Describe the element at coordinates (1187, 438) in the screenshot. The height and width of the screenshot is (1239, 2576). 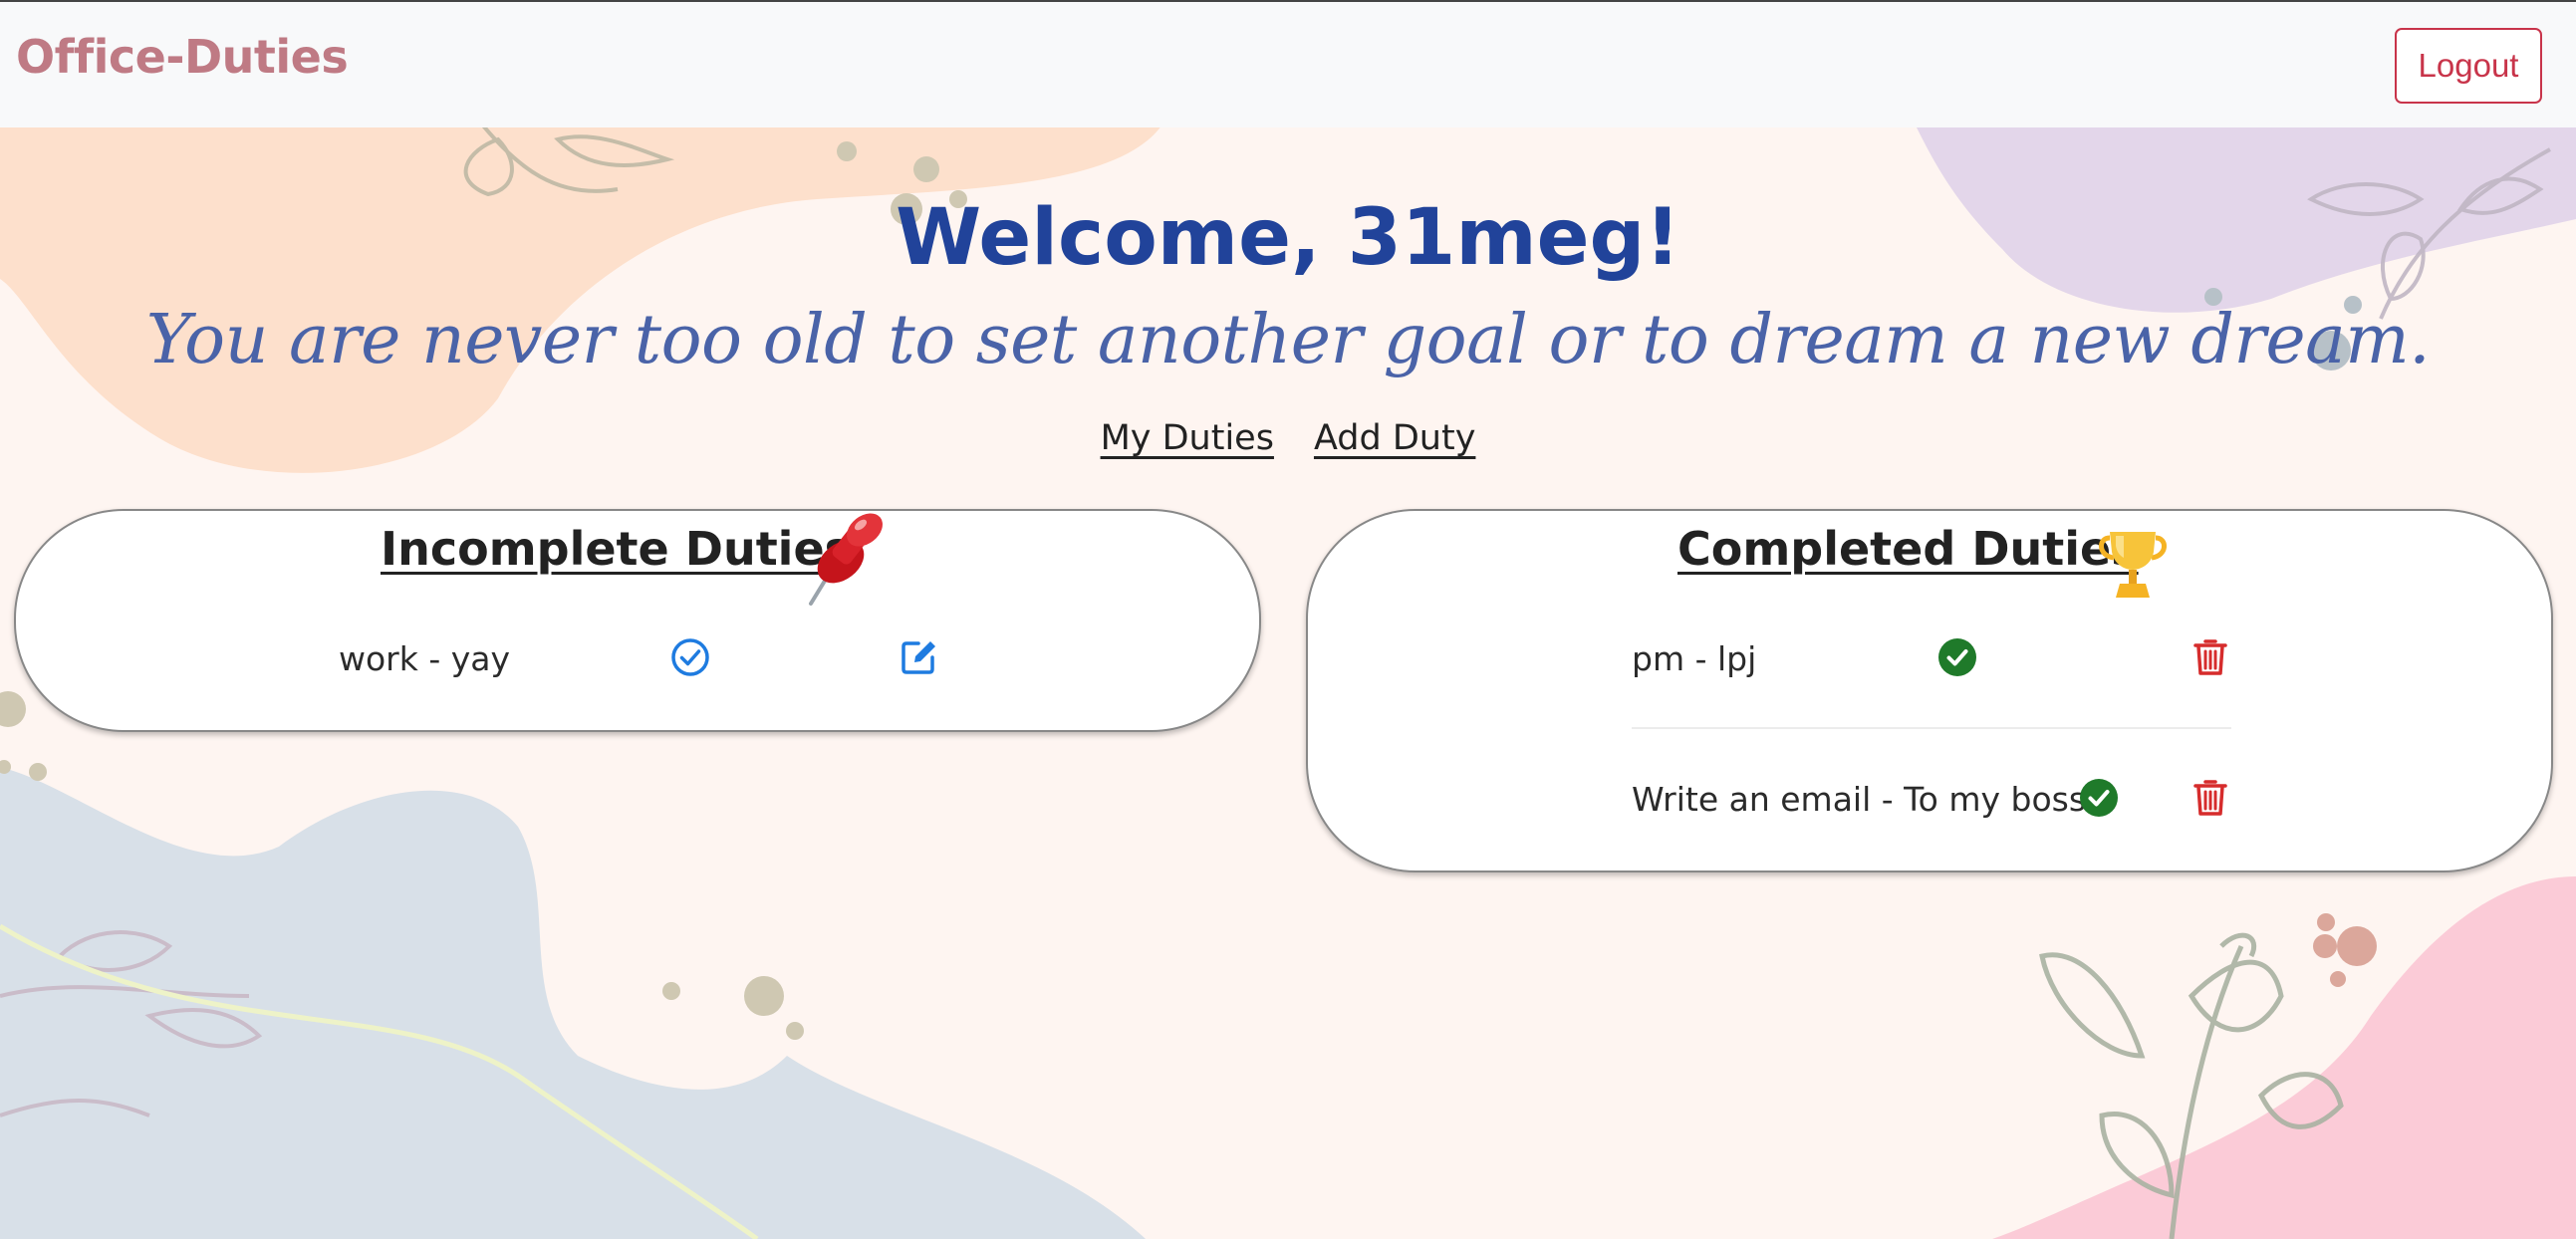
I see `my-duties-link: My Duties` at that location.